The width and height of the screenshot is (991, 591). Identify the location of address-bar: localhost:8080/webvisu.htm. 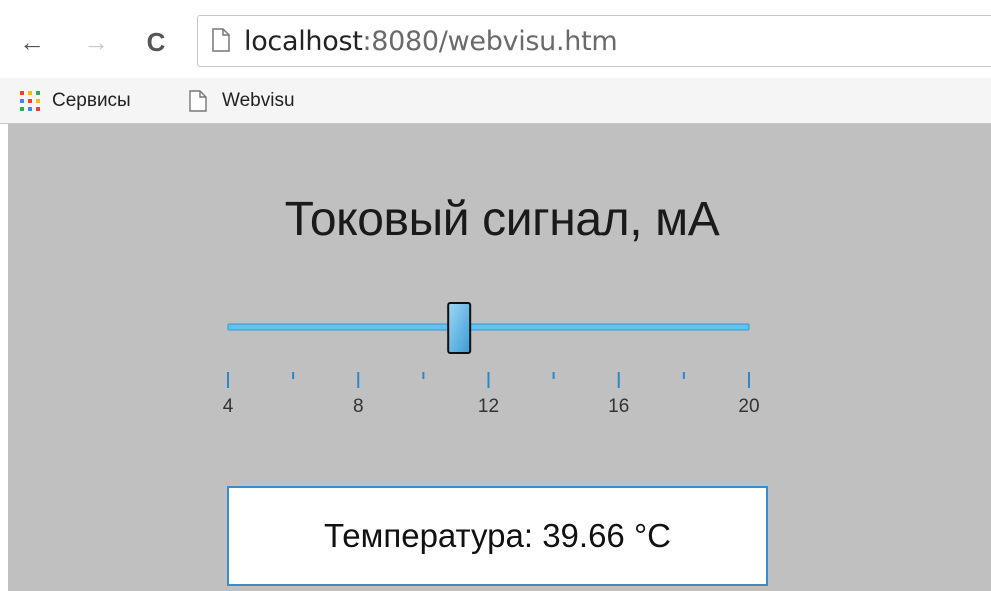
(594, 41).